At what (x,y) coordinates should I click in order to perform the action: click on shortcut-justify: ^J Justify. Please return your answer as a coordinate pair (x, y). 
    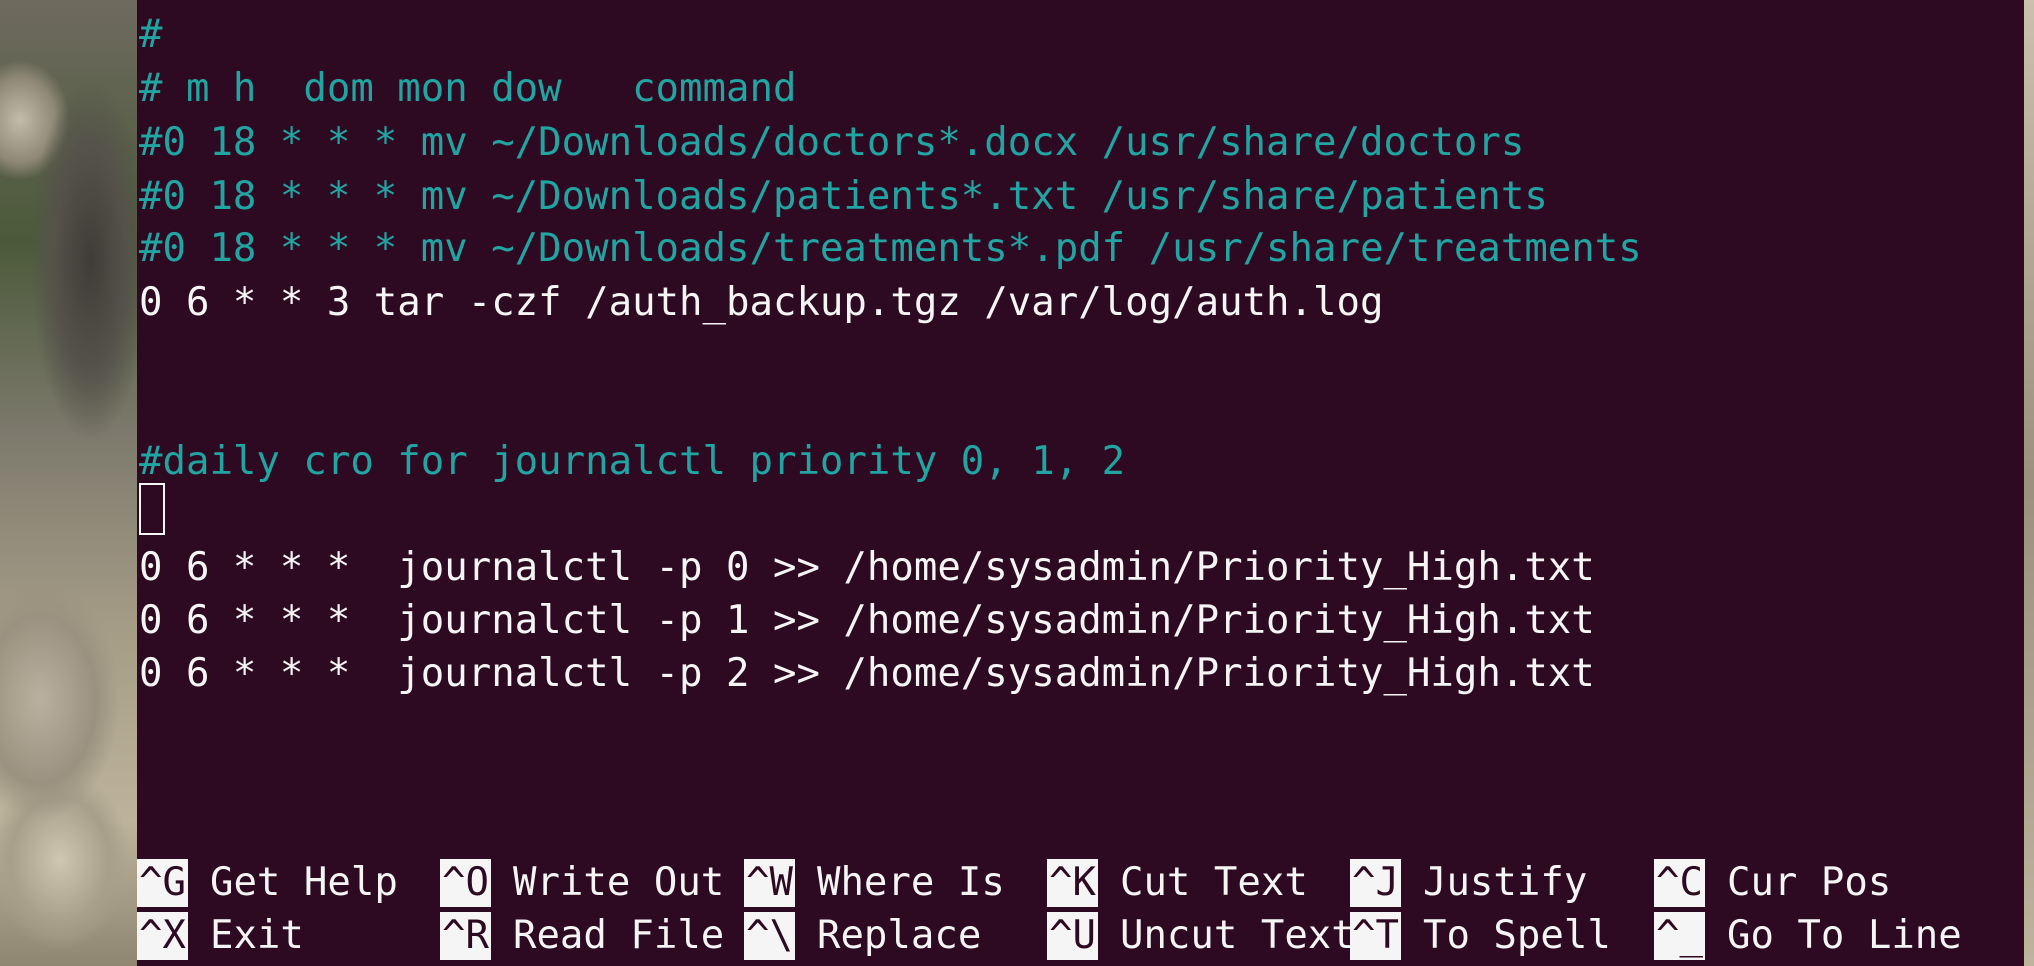
    Looking at the image, I should click on (1468, 882).